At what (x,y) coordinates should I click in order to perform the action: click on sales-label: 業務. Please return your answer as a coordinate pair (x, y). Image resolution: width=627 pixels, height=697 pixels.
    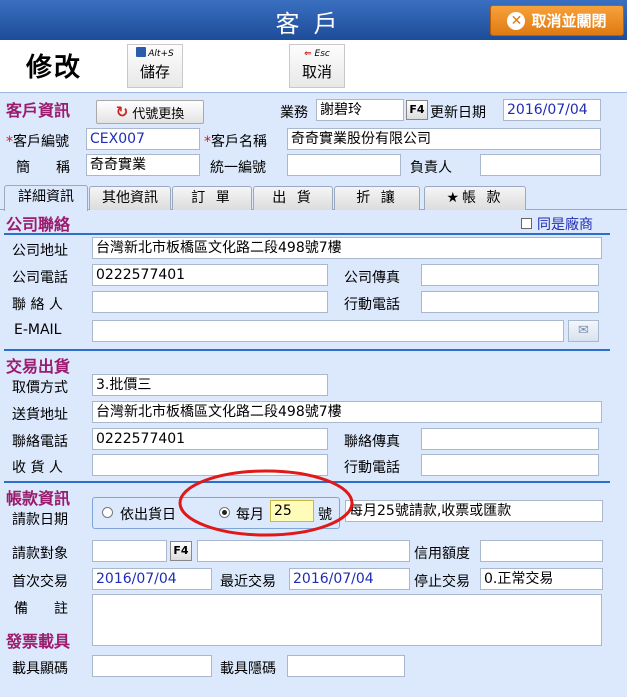
    Looking at the image, I should click on (294, 113).